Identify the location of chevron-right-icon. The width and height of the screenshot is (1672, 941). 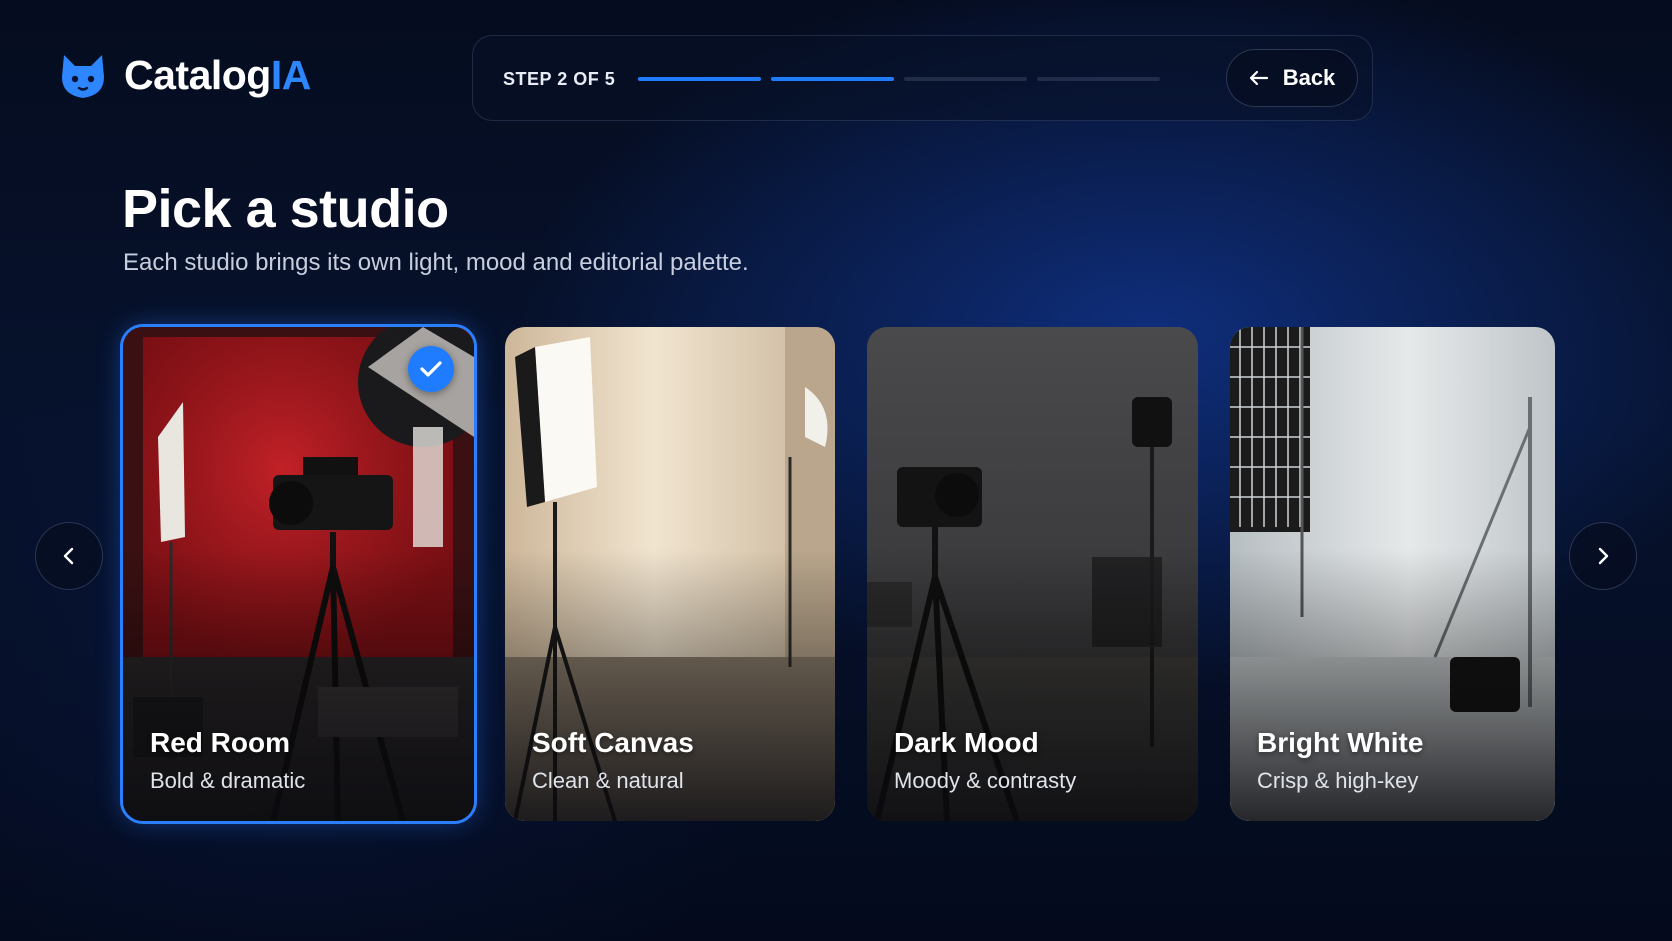
(1603, 556).